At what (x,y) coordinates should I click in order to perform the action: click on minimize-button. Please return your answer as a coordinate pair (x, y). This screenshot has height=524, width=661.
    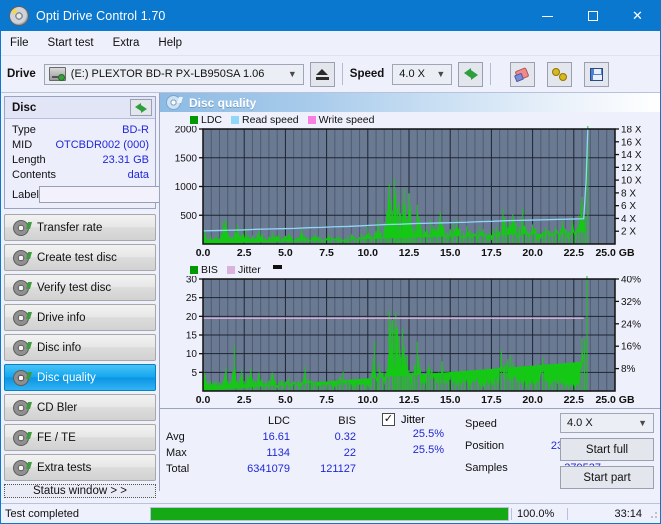
    Looking at the image, I should click on (547, 16).